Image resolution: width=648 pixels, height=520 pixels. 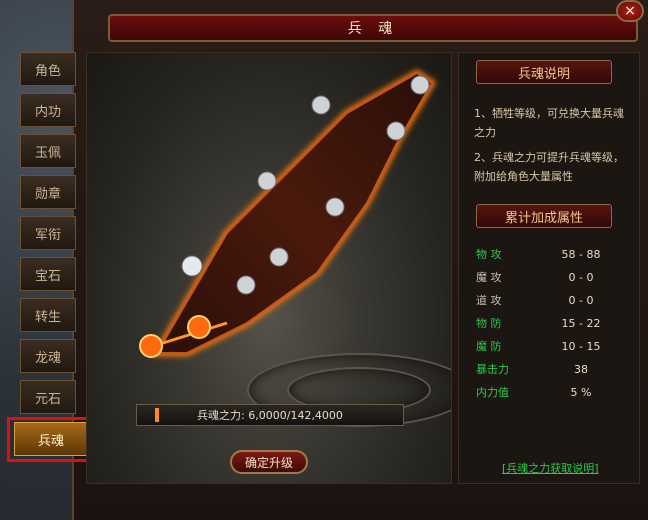 I want to click on close-icon: ×, so click(x=630, y=11).